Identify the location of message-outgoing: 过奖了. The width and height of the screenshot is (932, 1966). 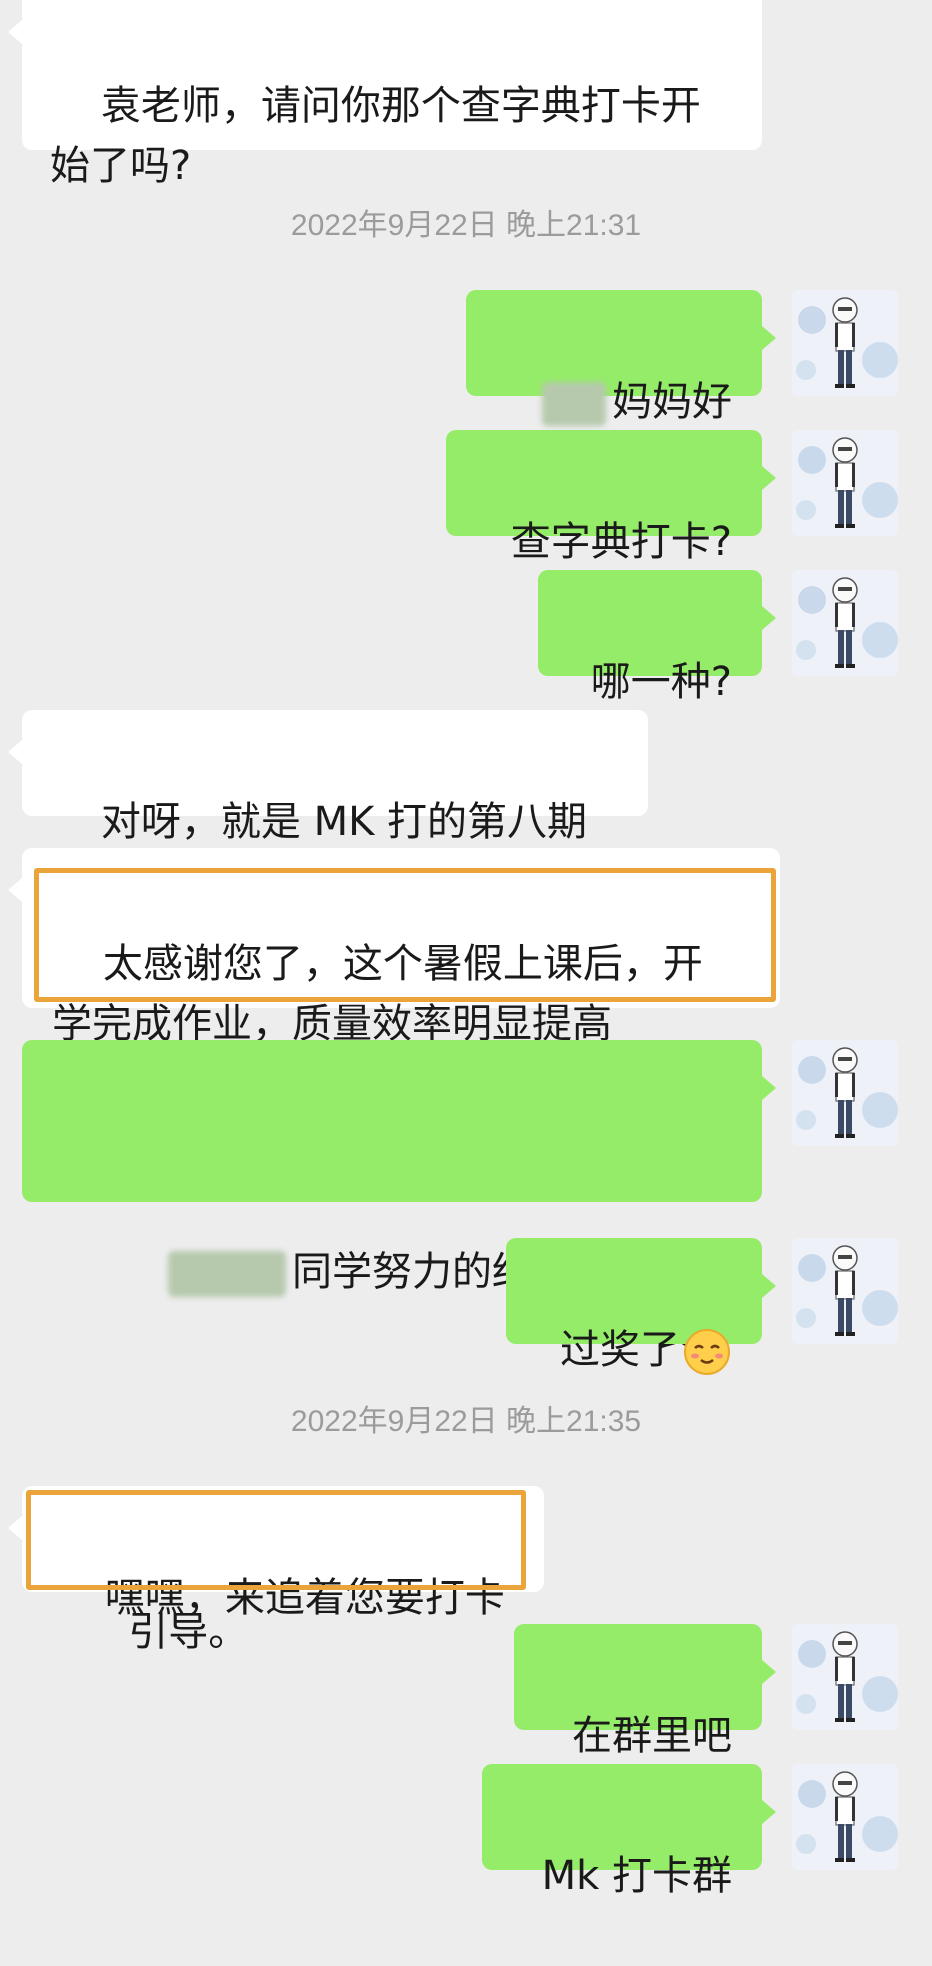
(641, 1306).